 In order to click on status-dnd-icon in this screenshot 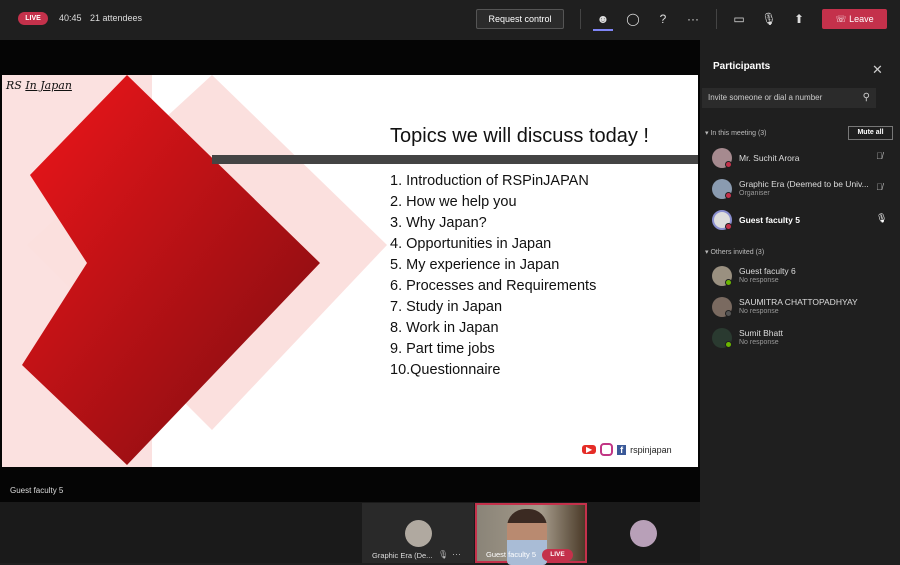, I will do `click(728, 226)`.